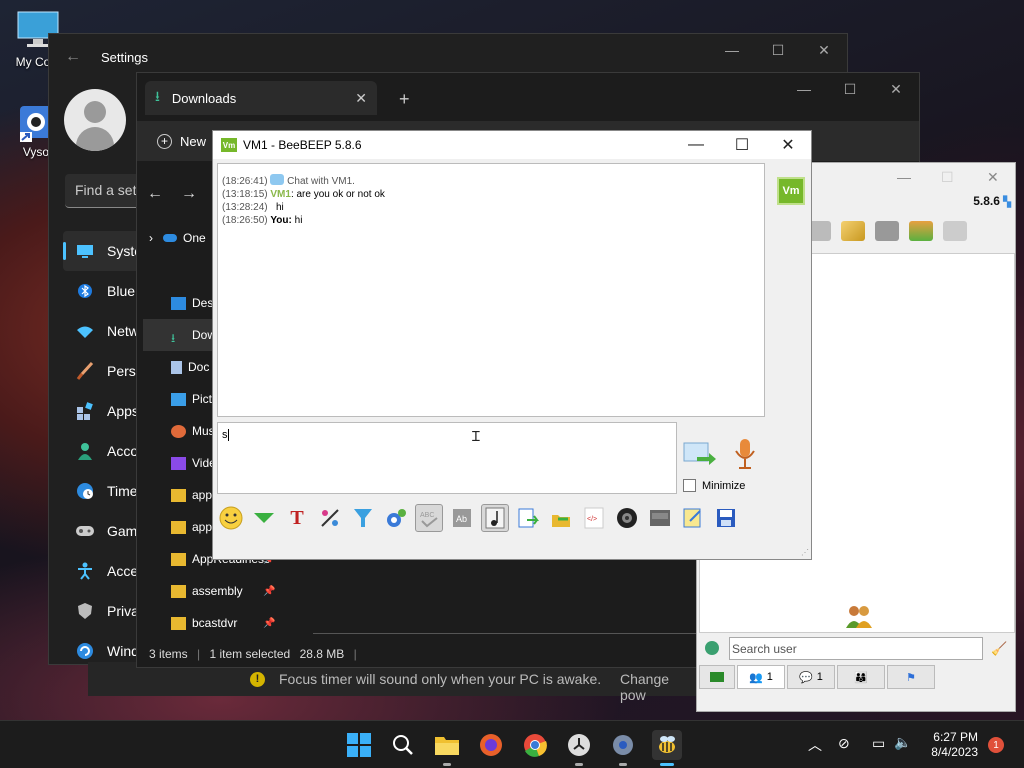 Image resolution: width=1024 pixels, height=768 pixels. Describe the element at coordinates (330, 518) in the screenshot. I see `color-button` at that location.